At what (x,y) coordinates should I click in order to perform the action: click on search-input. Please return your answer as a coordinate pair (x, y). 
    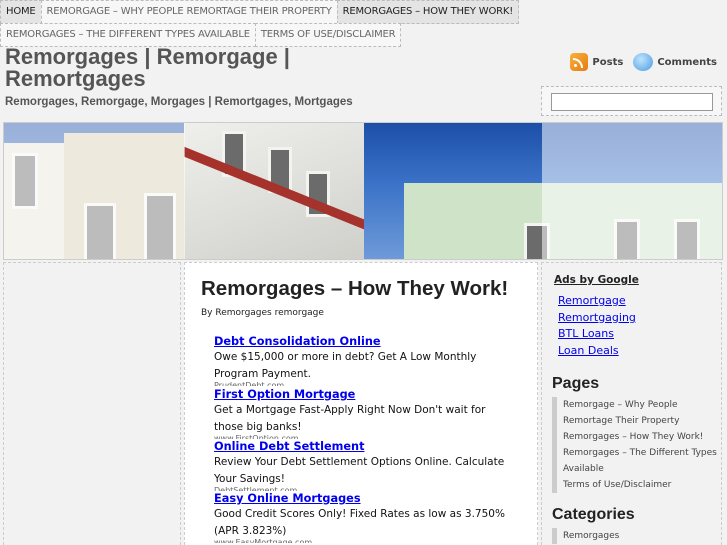
    Looking at the image, I should click on (632, 102).